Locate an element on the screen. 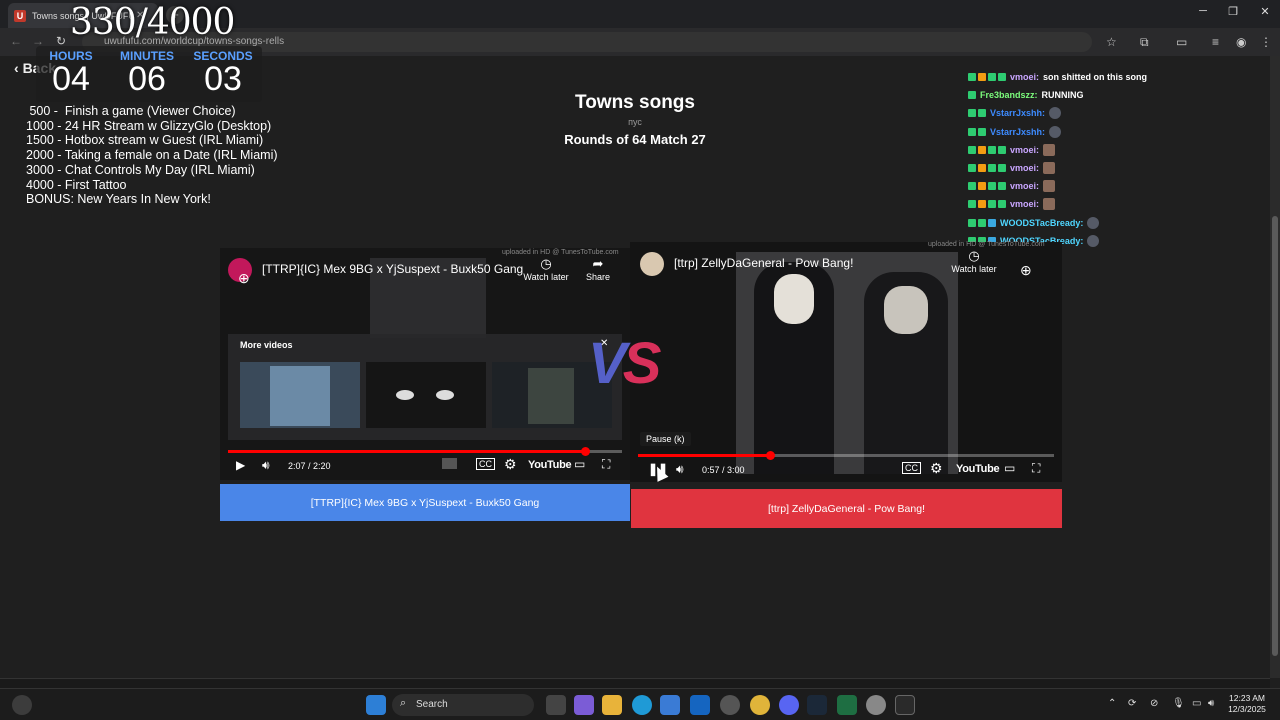  video-frame is located at coordinates (847, 363).